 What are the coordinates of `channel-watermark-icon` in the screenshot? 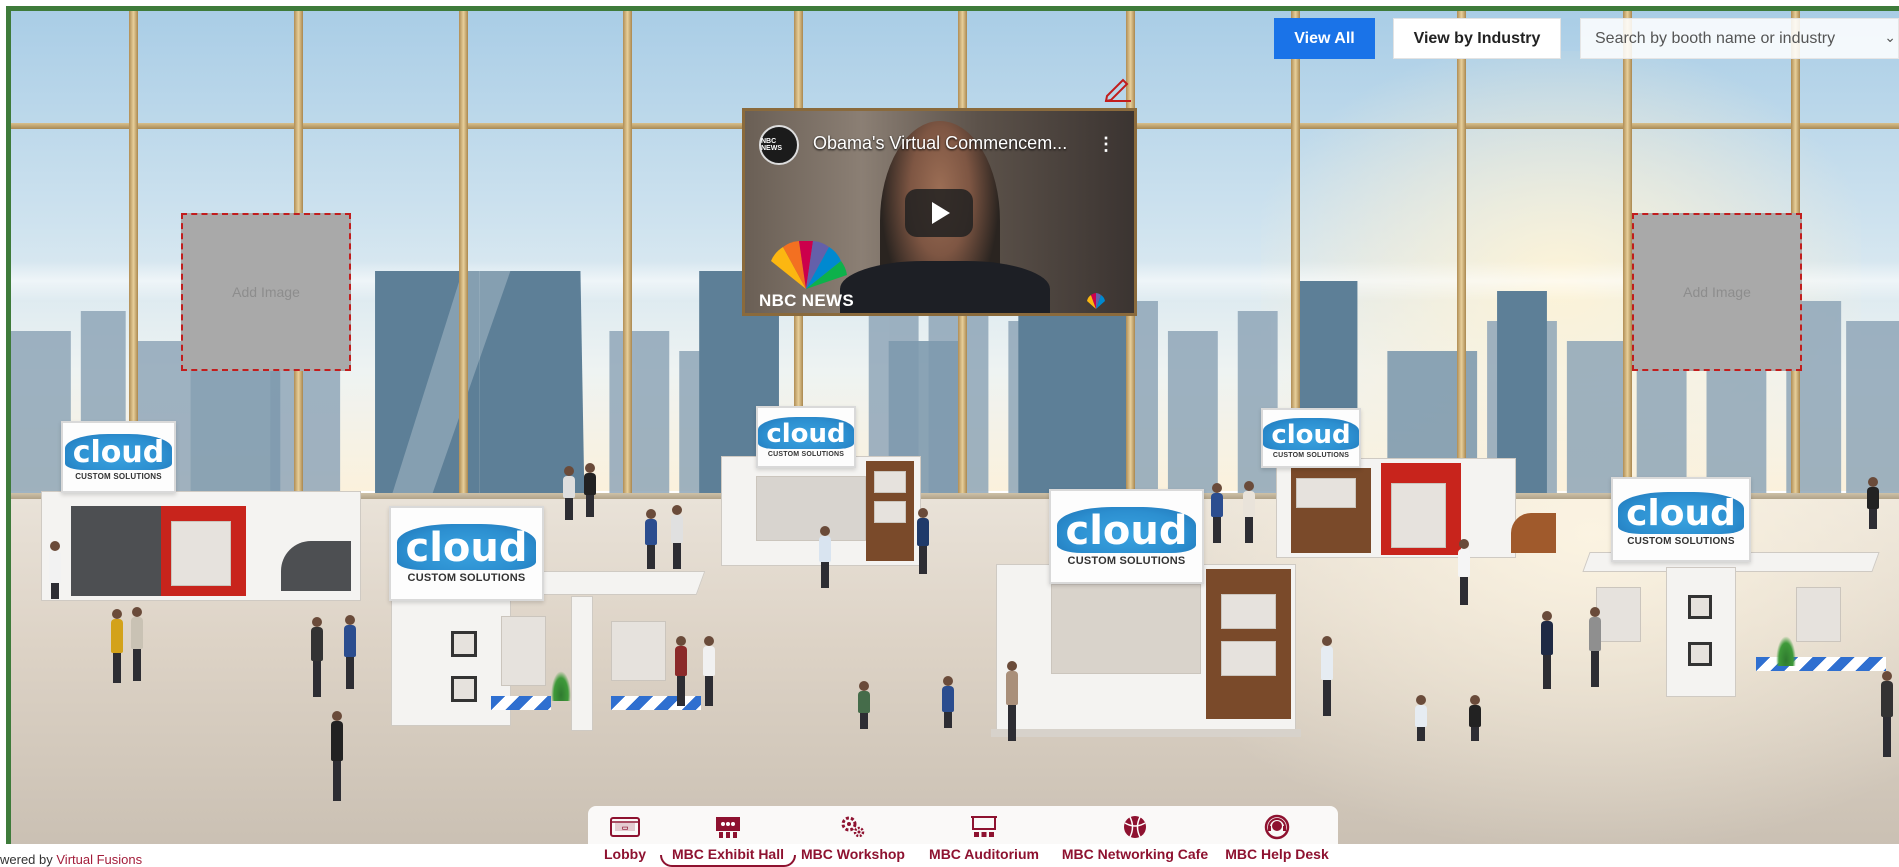 It's located at (1096, 301).